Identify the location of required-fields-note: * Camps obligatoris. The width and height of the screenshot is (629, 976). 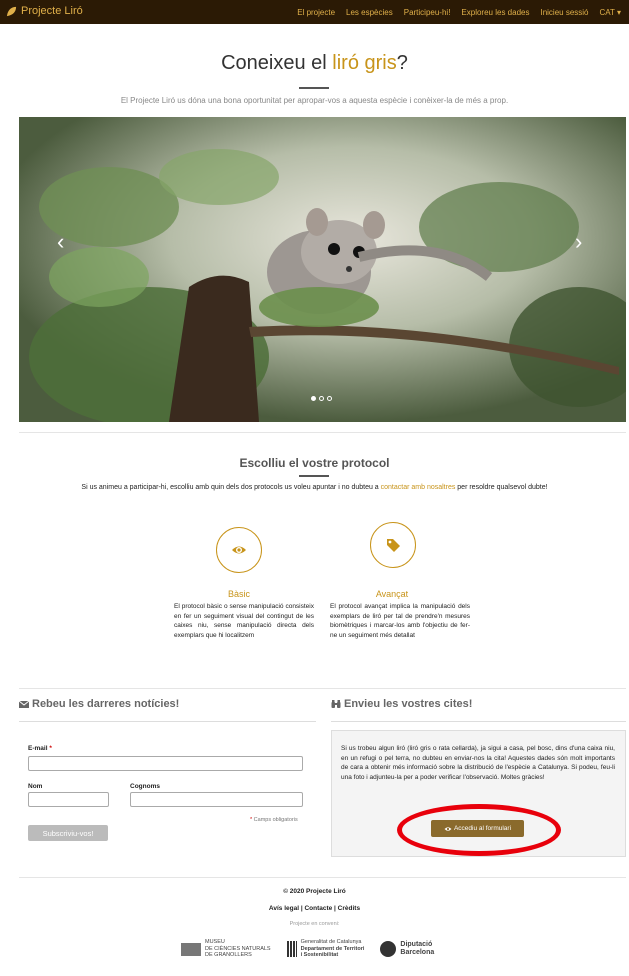
(274, 820).